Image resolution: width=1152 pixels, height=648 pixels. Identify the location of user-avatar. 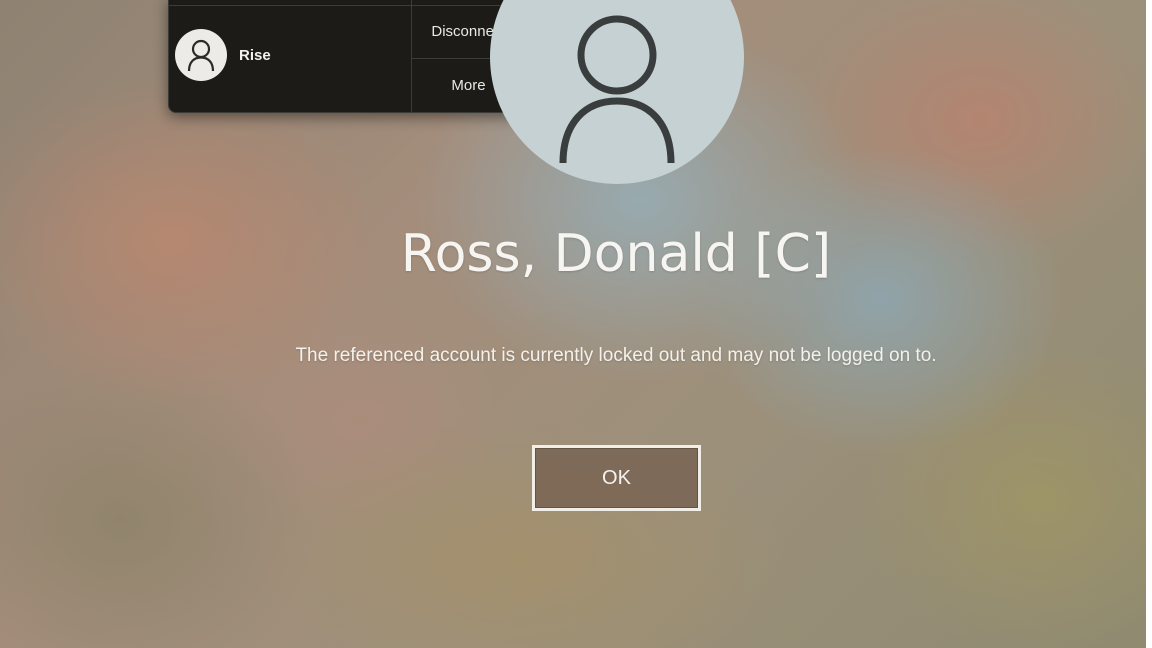
(201, 55).